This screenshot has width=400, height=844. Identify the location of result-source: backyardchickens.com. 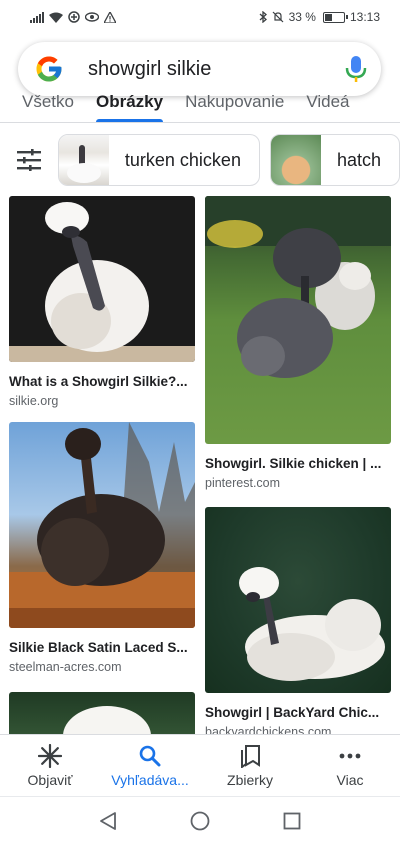
(268, 729).